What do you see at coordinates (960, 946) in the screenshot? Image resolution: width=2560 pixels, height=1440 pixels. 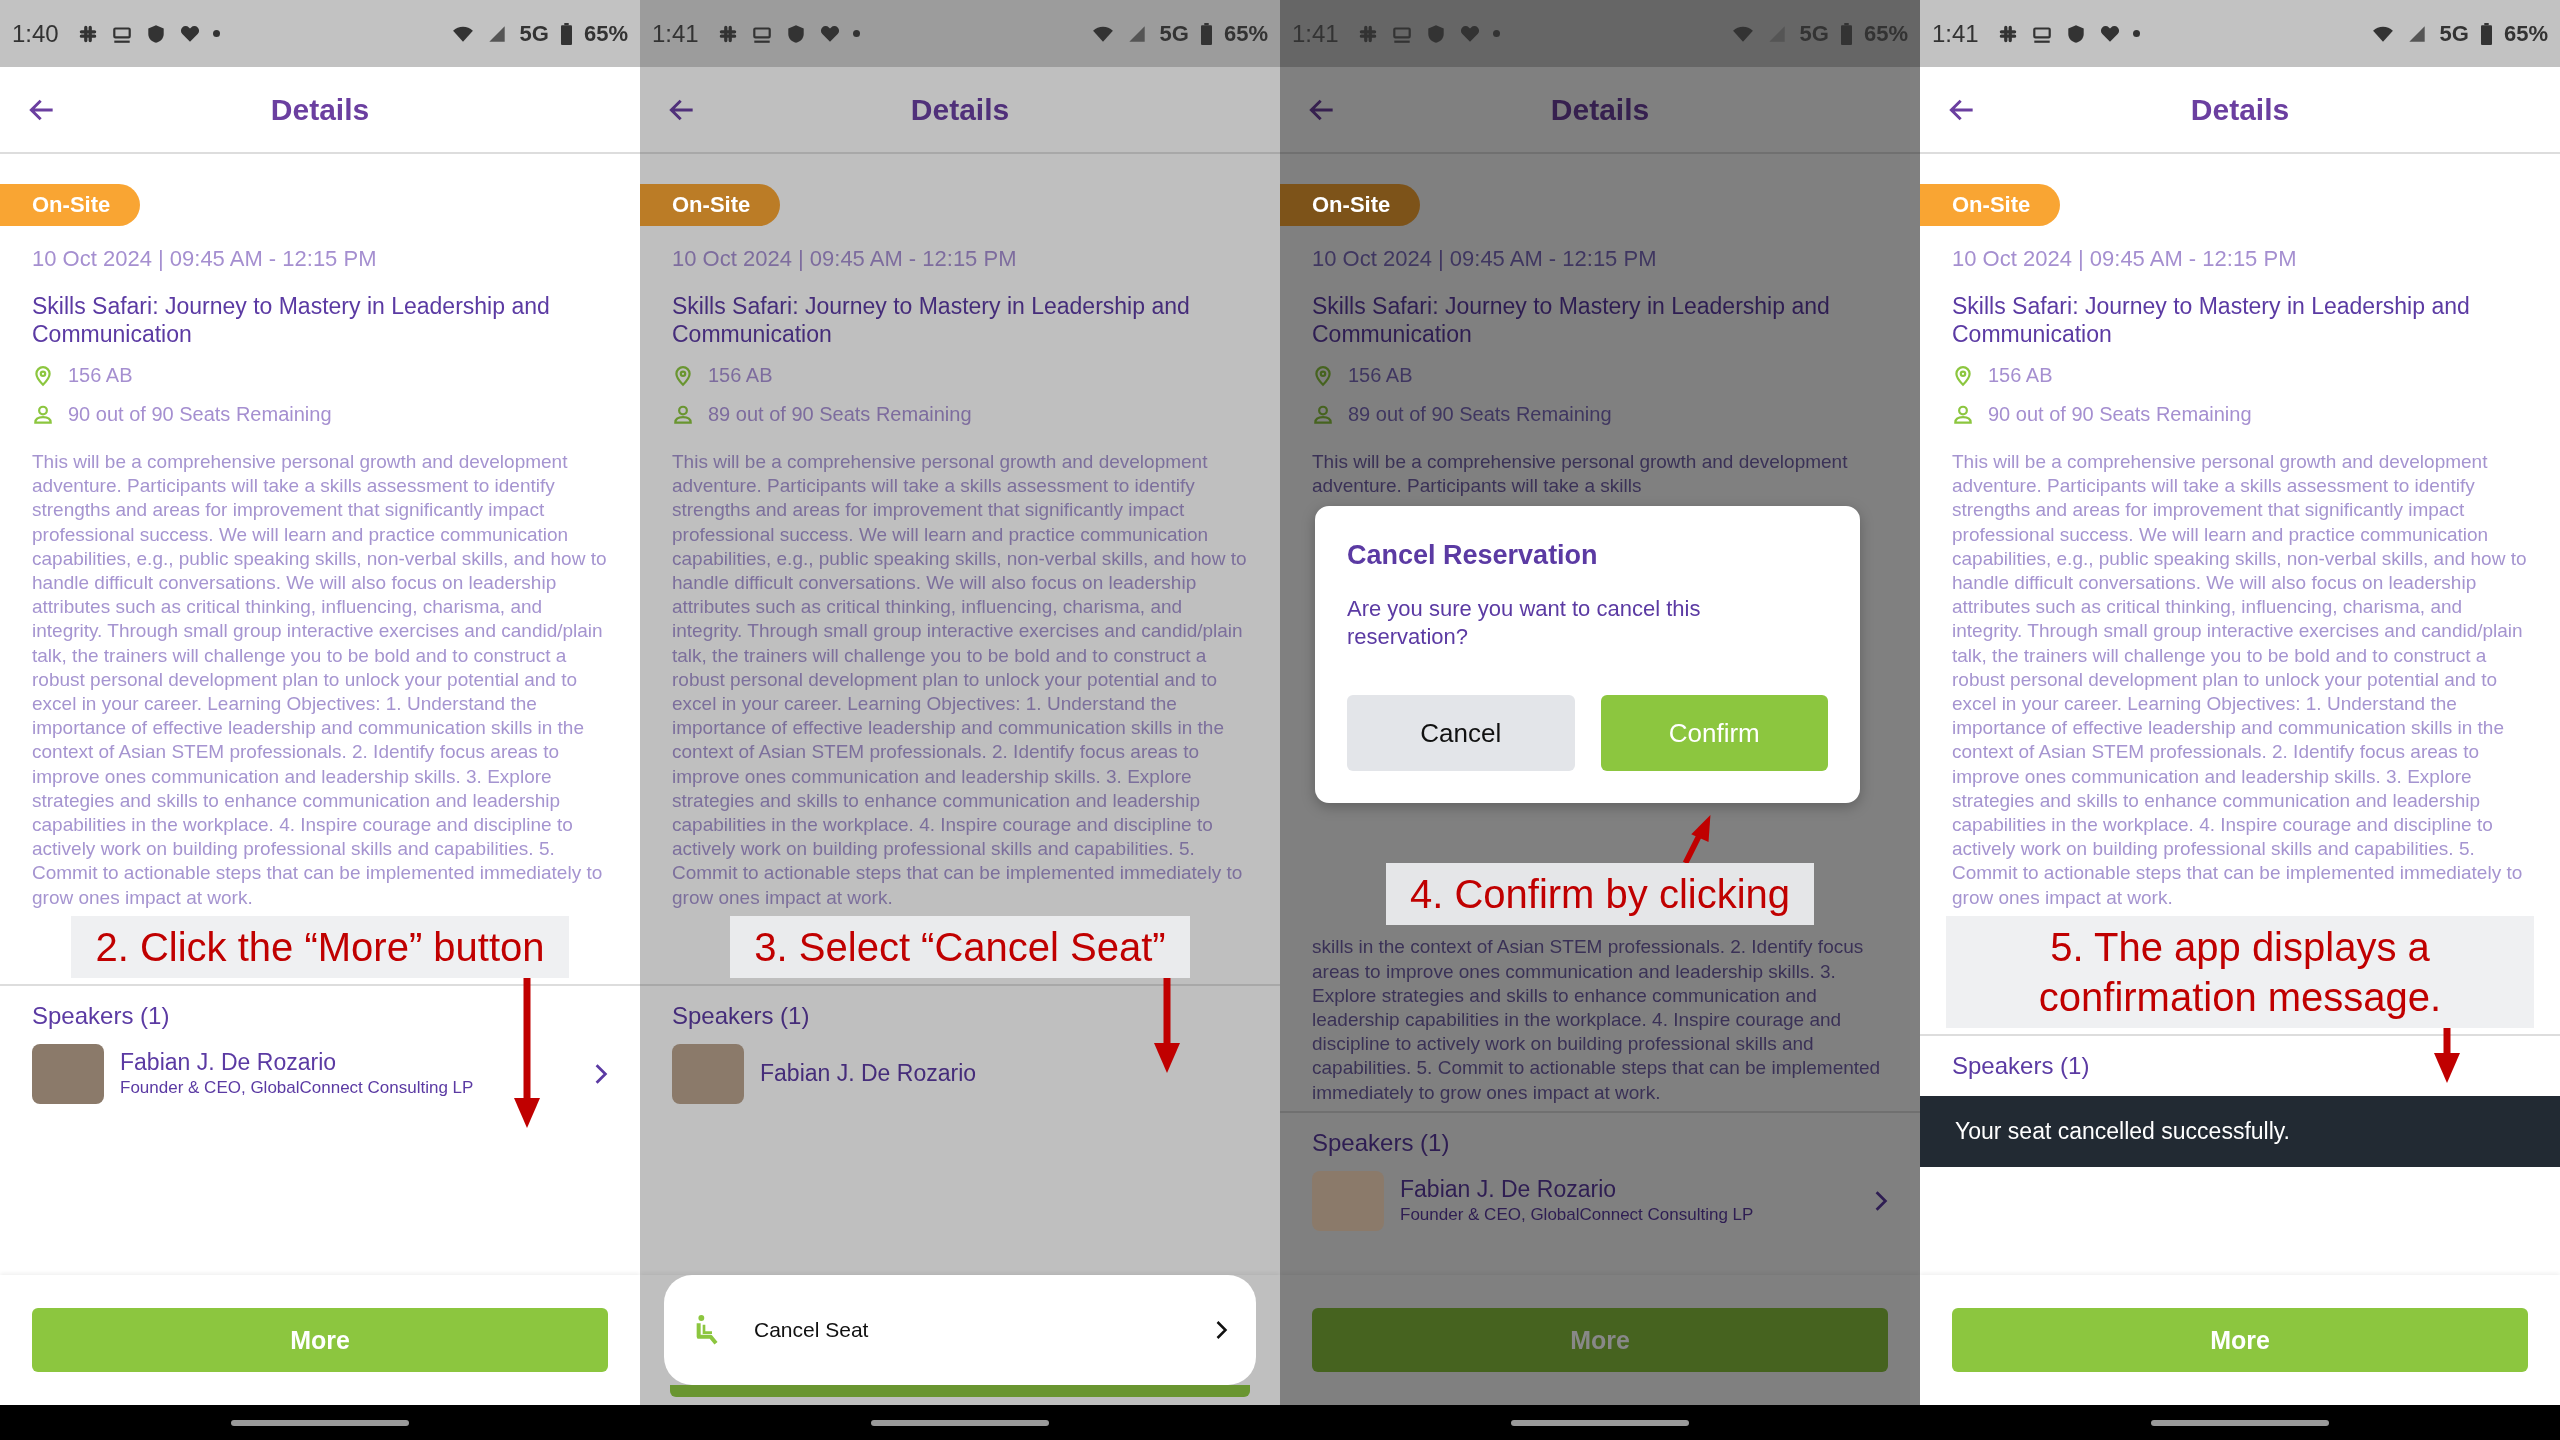 I see `step-annotation: 3. Select “Cancel Seat”` at bounding box center [960, 946].